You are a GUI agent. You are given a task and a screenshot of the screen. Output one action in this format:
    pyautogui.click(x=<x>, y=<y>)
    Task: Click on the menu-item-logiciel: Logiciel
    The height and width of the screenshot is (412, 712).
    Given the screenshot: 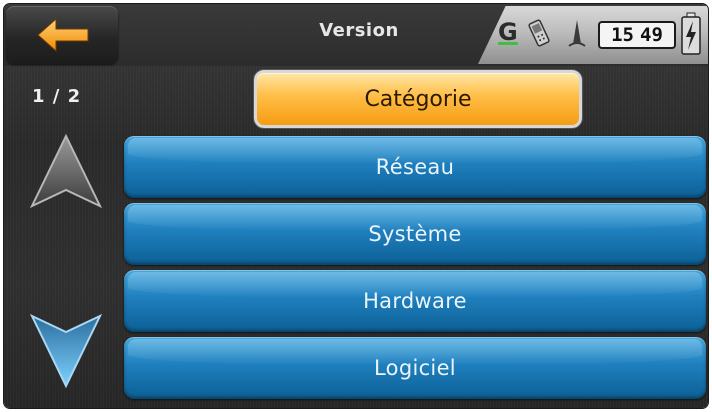 What is the action you would take?
    pyautogui.click(x=415, y=368)
    